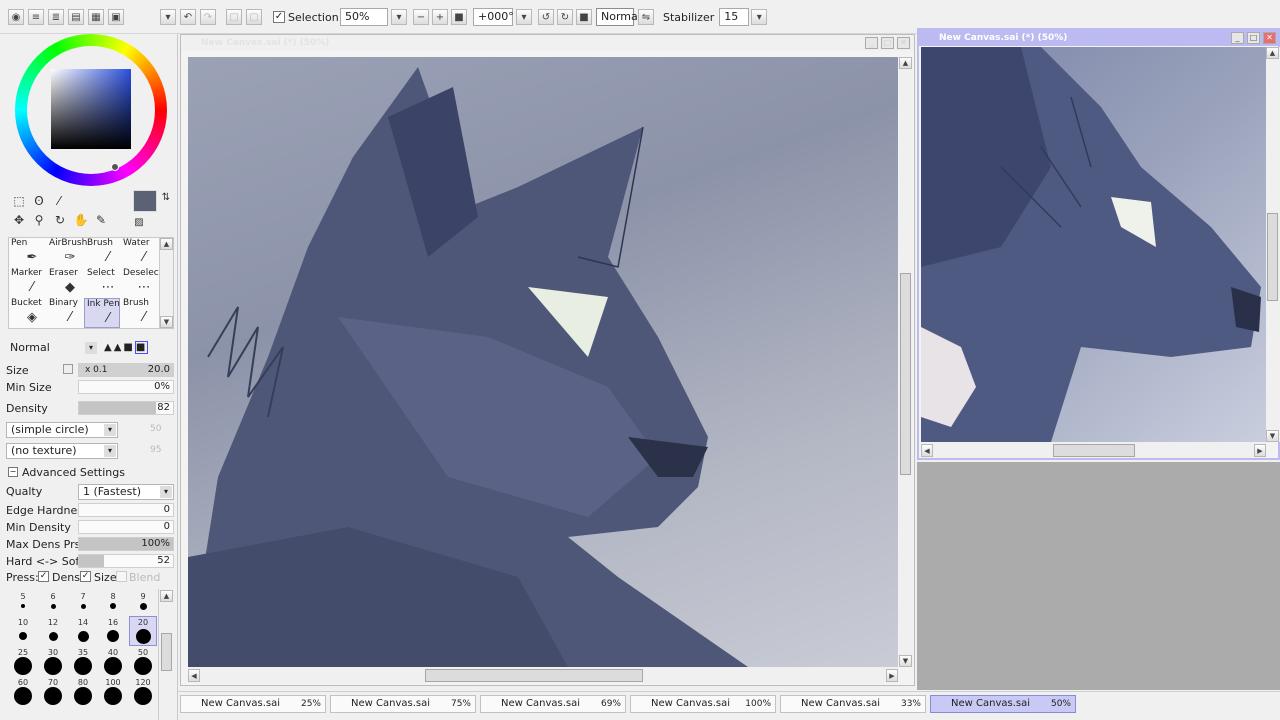 This screenshot has height=720, width=1280. I want to click on rgb-slider-toggle-icon: ≡, so click(36, 17).